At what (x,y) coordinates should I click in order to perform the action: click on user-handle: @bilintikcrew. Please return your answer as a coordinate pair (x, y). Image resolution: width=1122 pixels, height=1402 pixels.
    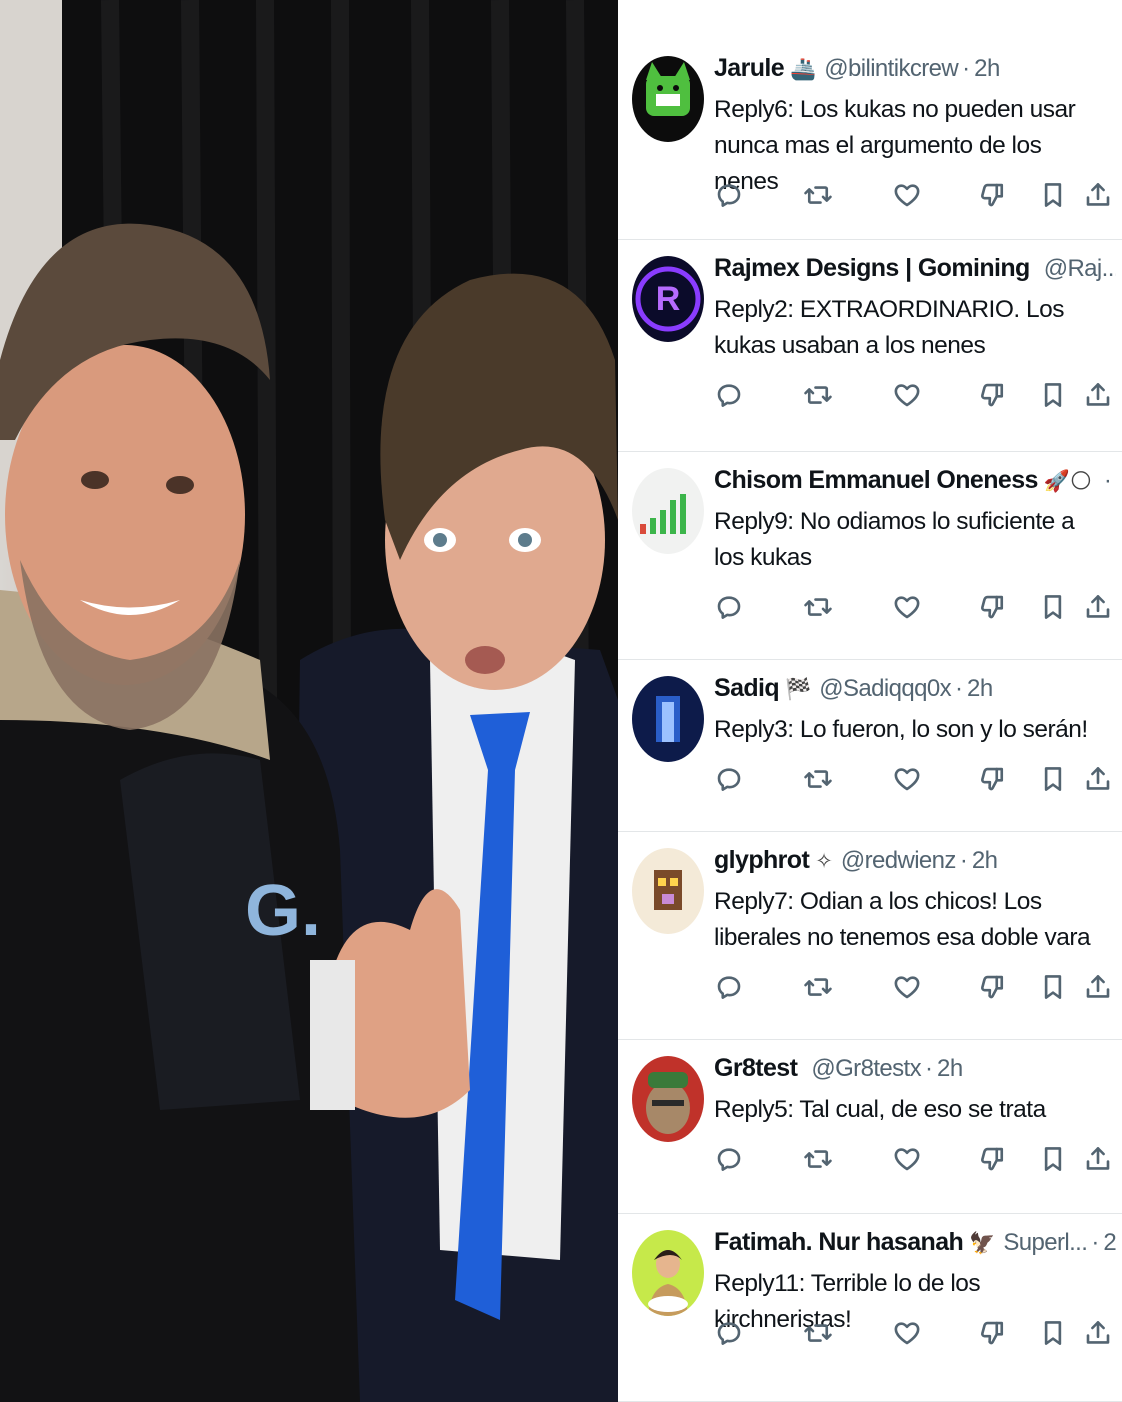
    Looking at the image, I should click on (891, 69).